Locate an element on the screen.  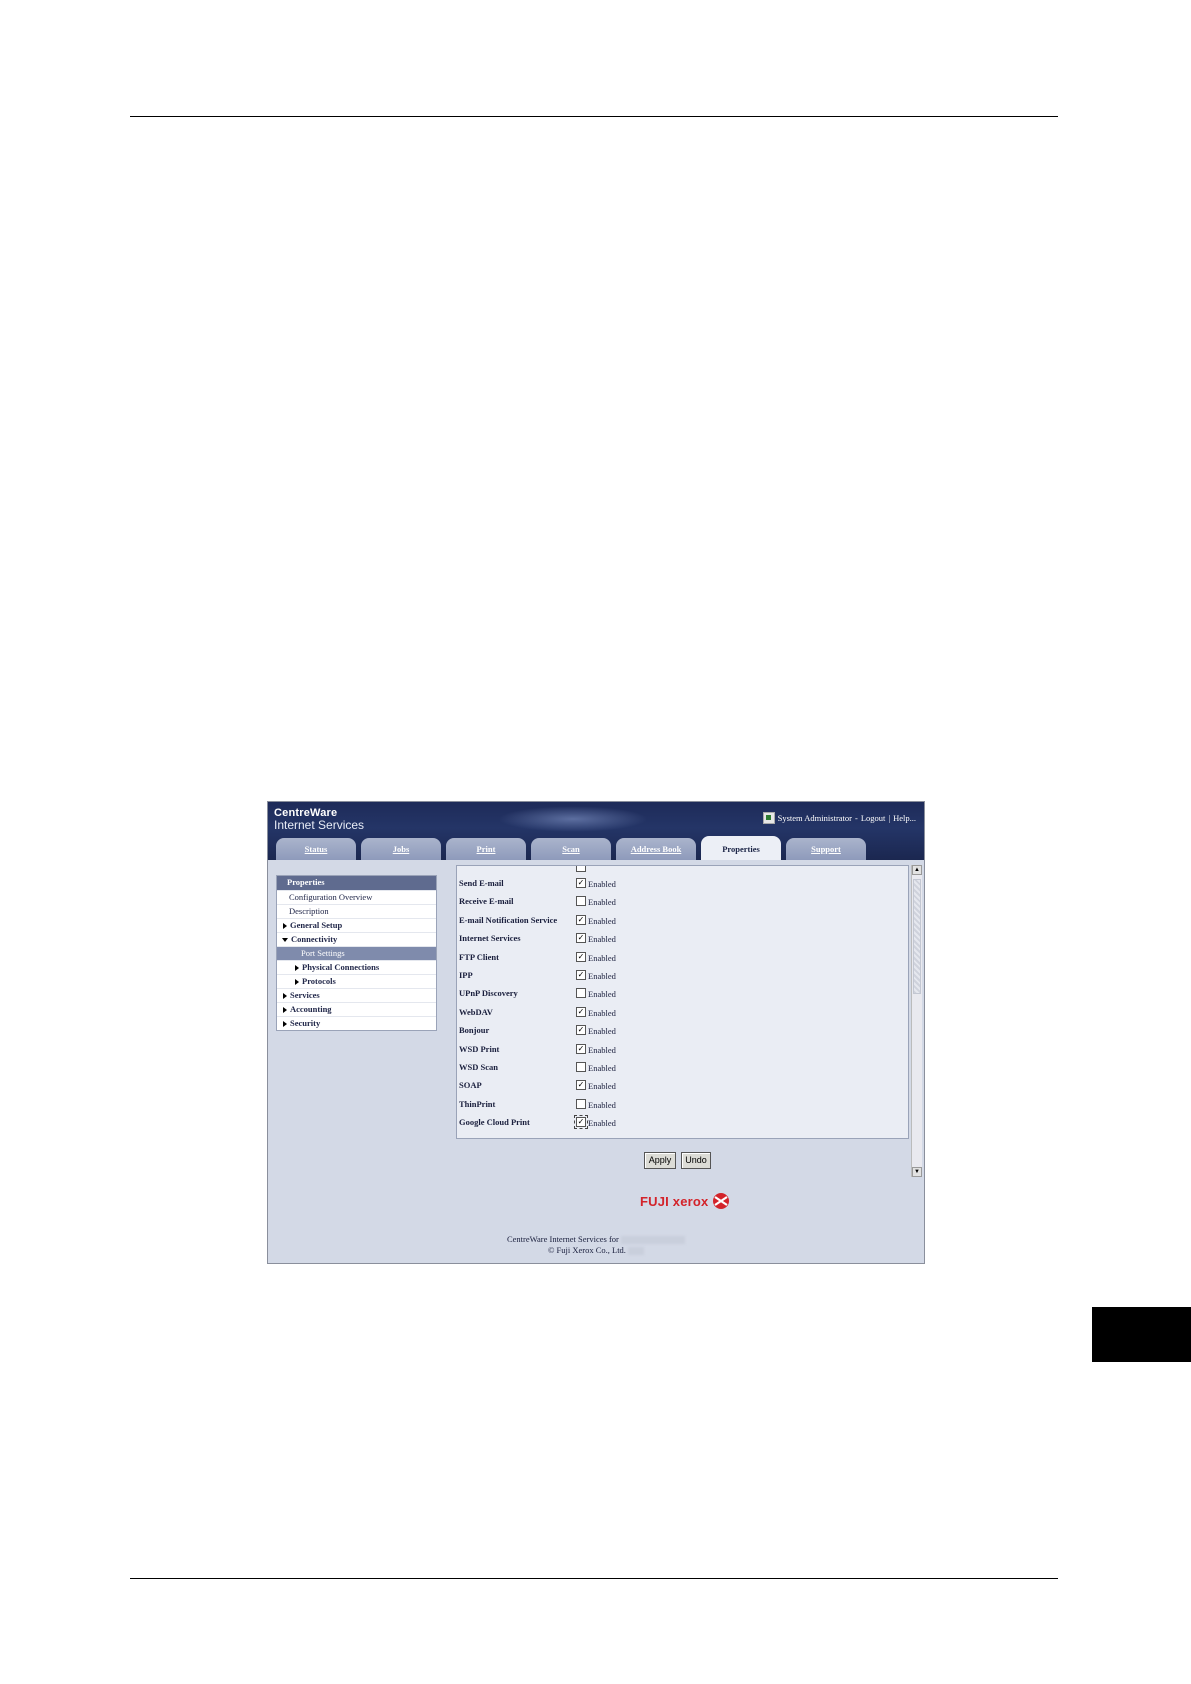
vertical-scrollbar: ▲ ▼ is located at coordinates (916, 1021).